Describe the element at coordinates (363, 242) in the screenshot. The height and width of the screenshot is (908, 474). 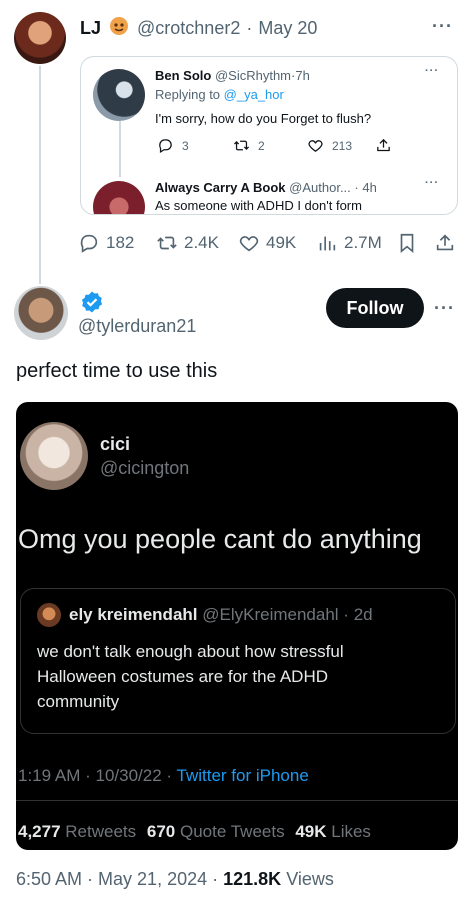
I see `reply-views-count: 2.7M` at that location.